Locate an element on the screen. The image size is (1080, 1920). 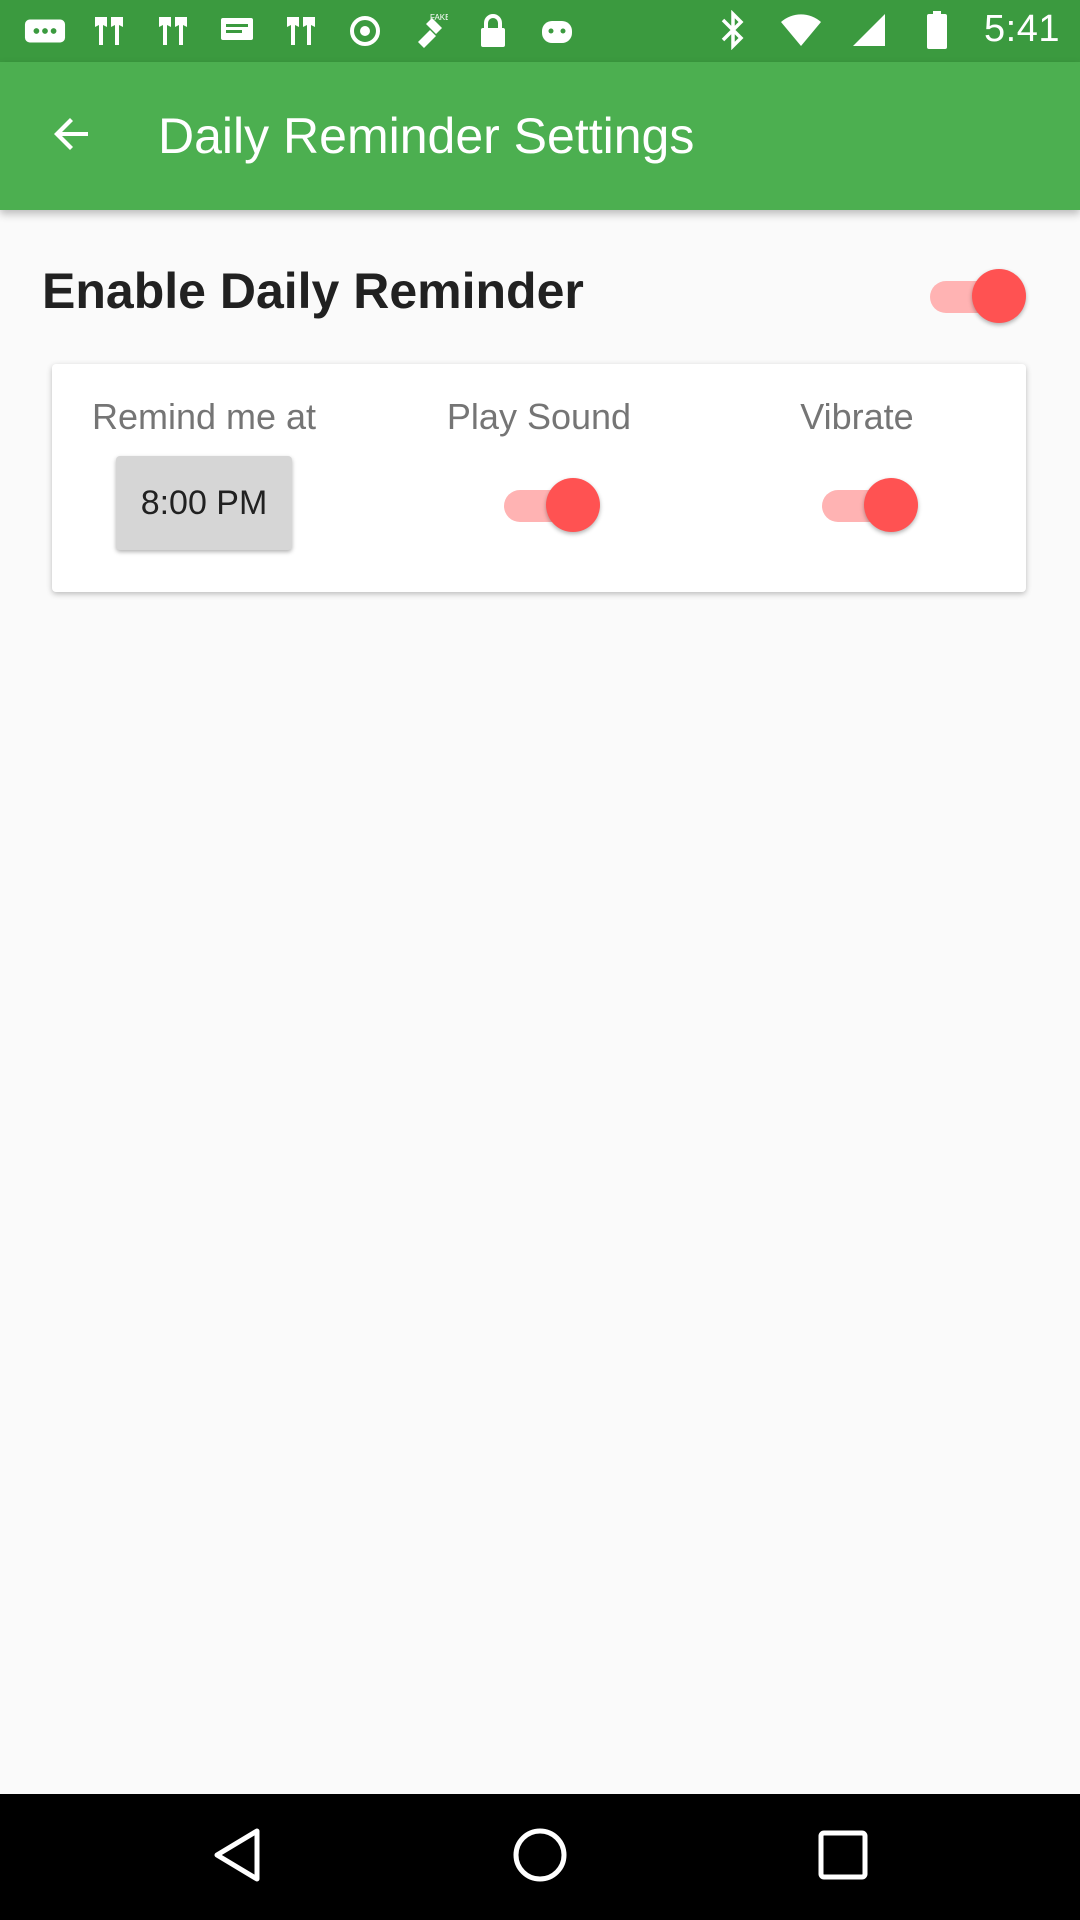
nav-home-button is located at coordinates (540, 1857).